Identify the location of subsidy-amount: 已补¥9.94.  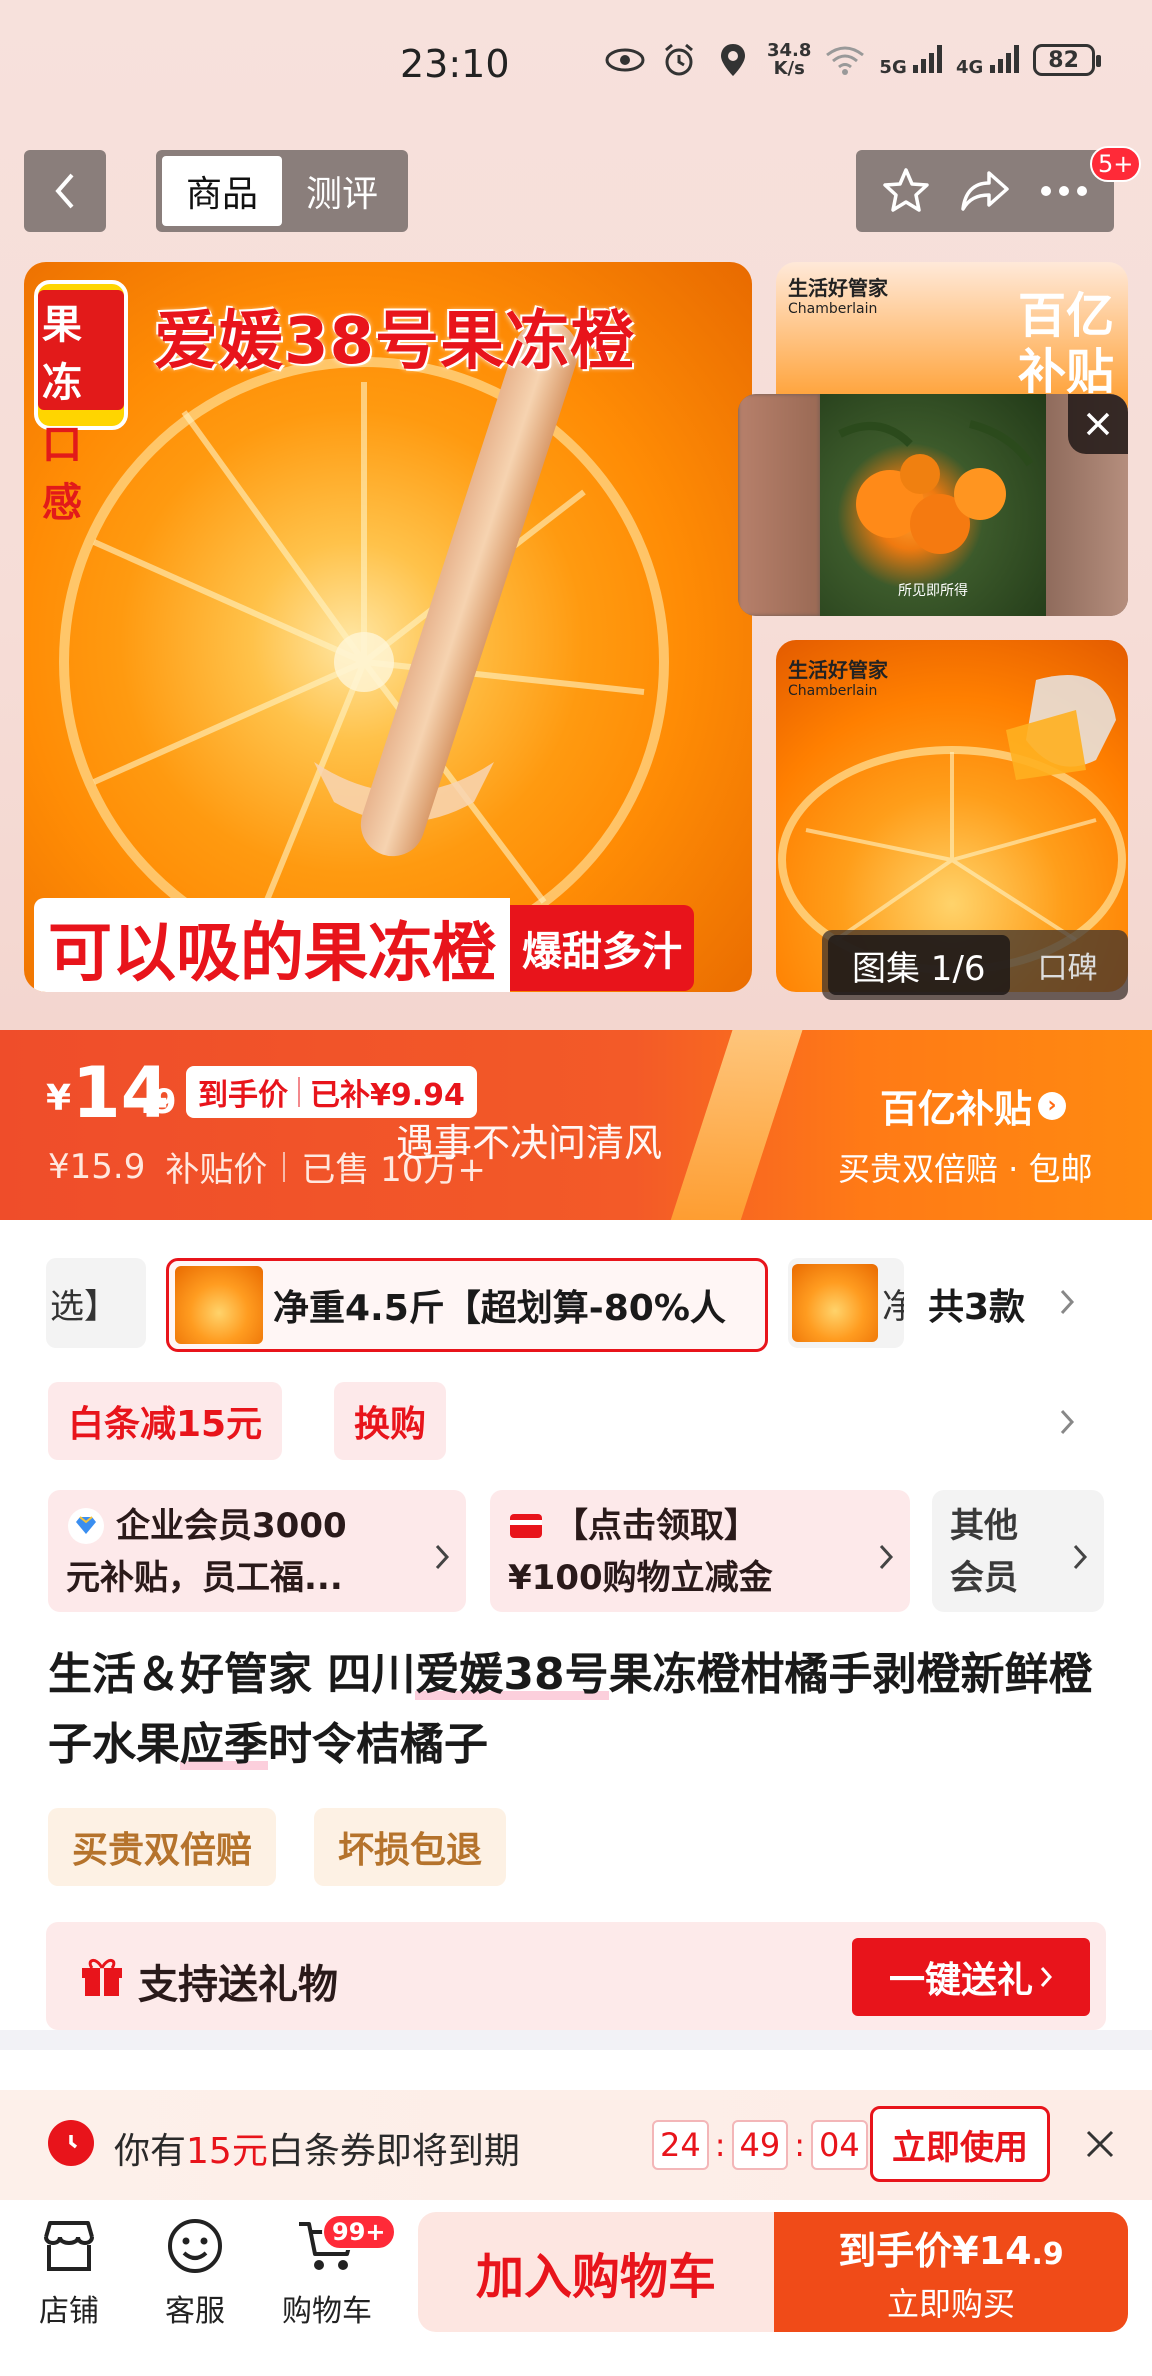
(387, 1095).